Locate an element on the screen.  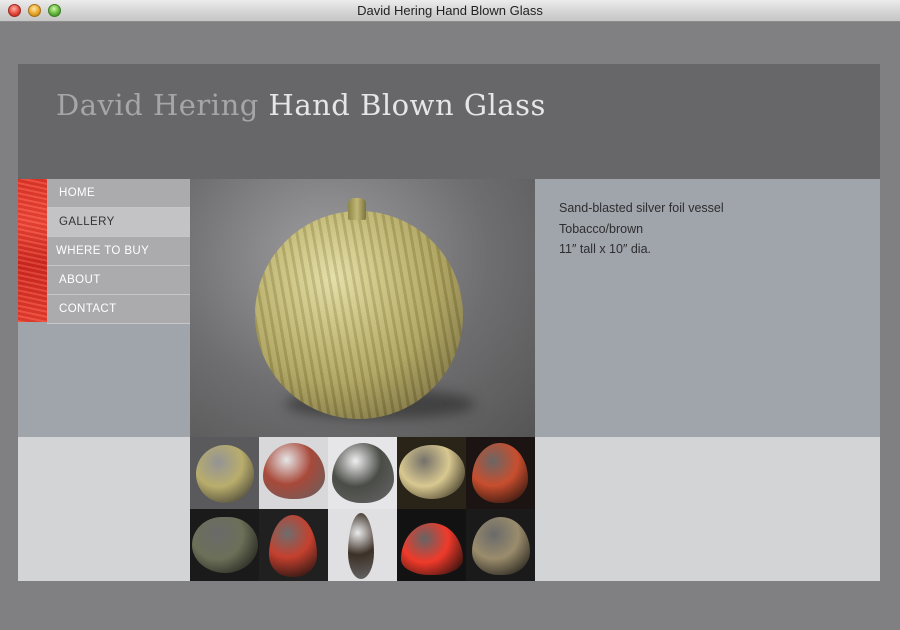
green-speckled-vessel-thumbnail is located at coordinates (224, 545).